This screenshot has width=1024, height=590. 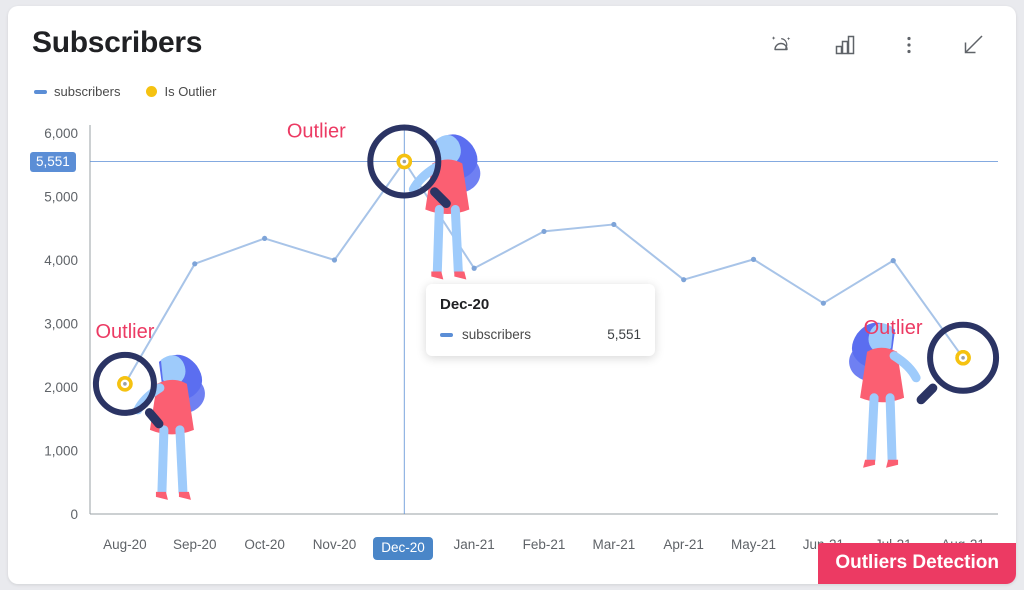 What do you see at coordinates (61, 260) in the screenshot?
I see `y-axis-tick-label: 4,000` at bounding box center [61, 260].